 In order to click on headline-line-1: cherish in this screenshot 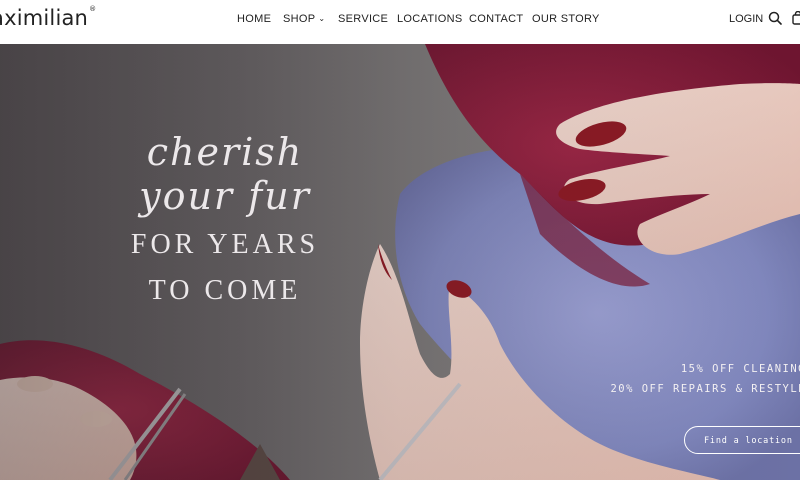, I will do `click(225, 152)`.